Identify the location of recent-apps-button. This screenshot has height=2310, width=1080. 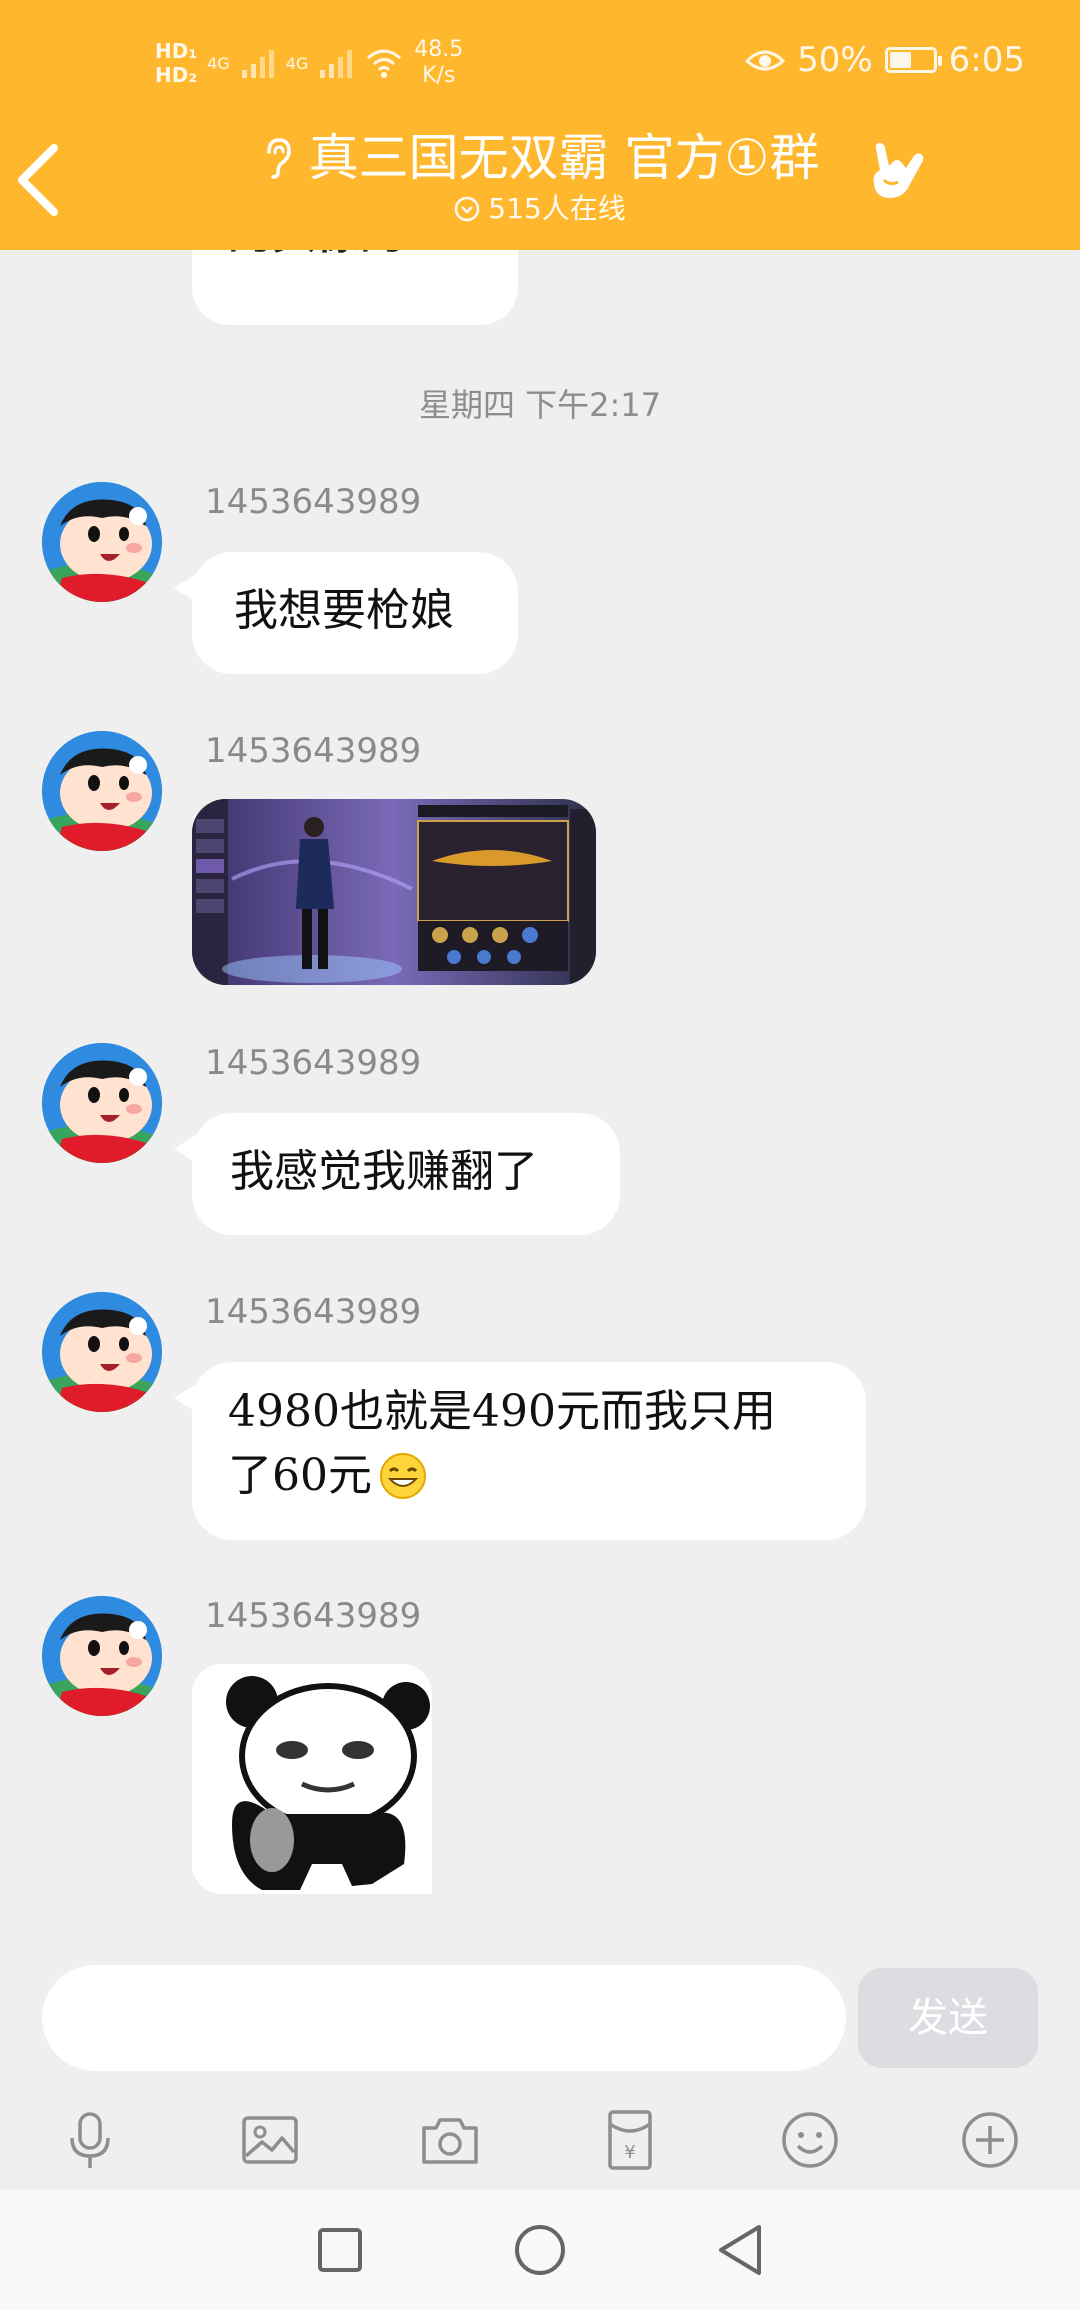
(340, 2250).